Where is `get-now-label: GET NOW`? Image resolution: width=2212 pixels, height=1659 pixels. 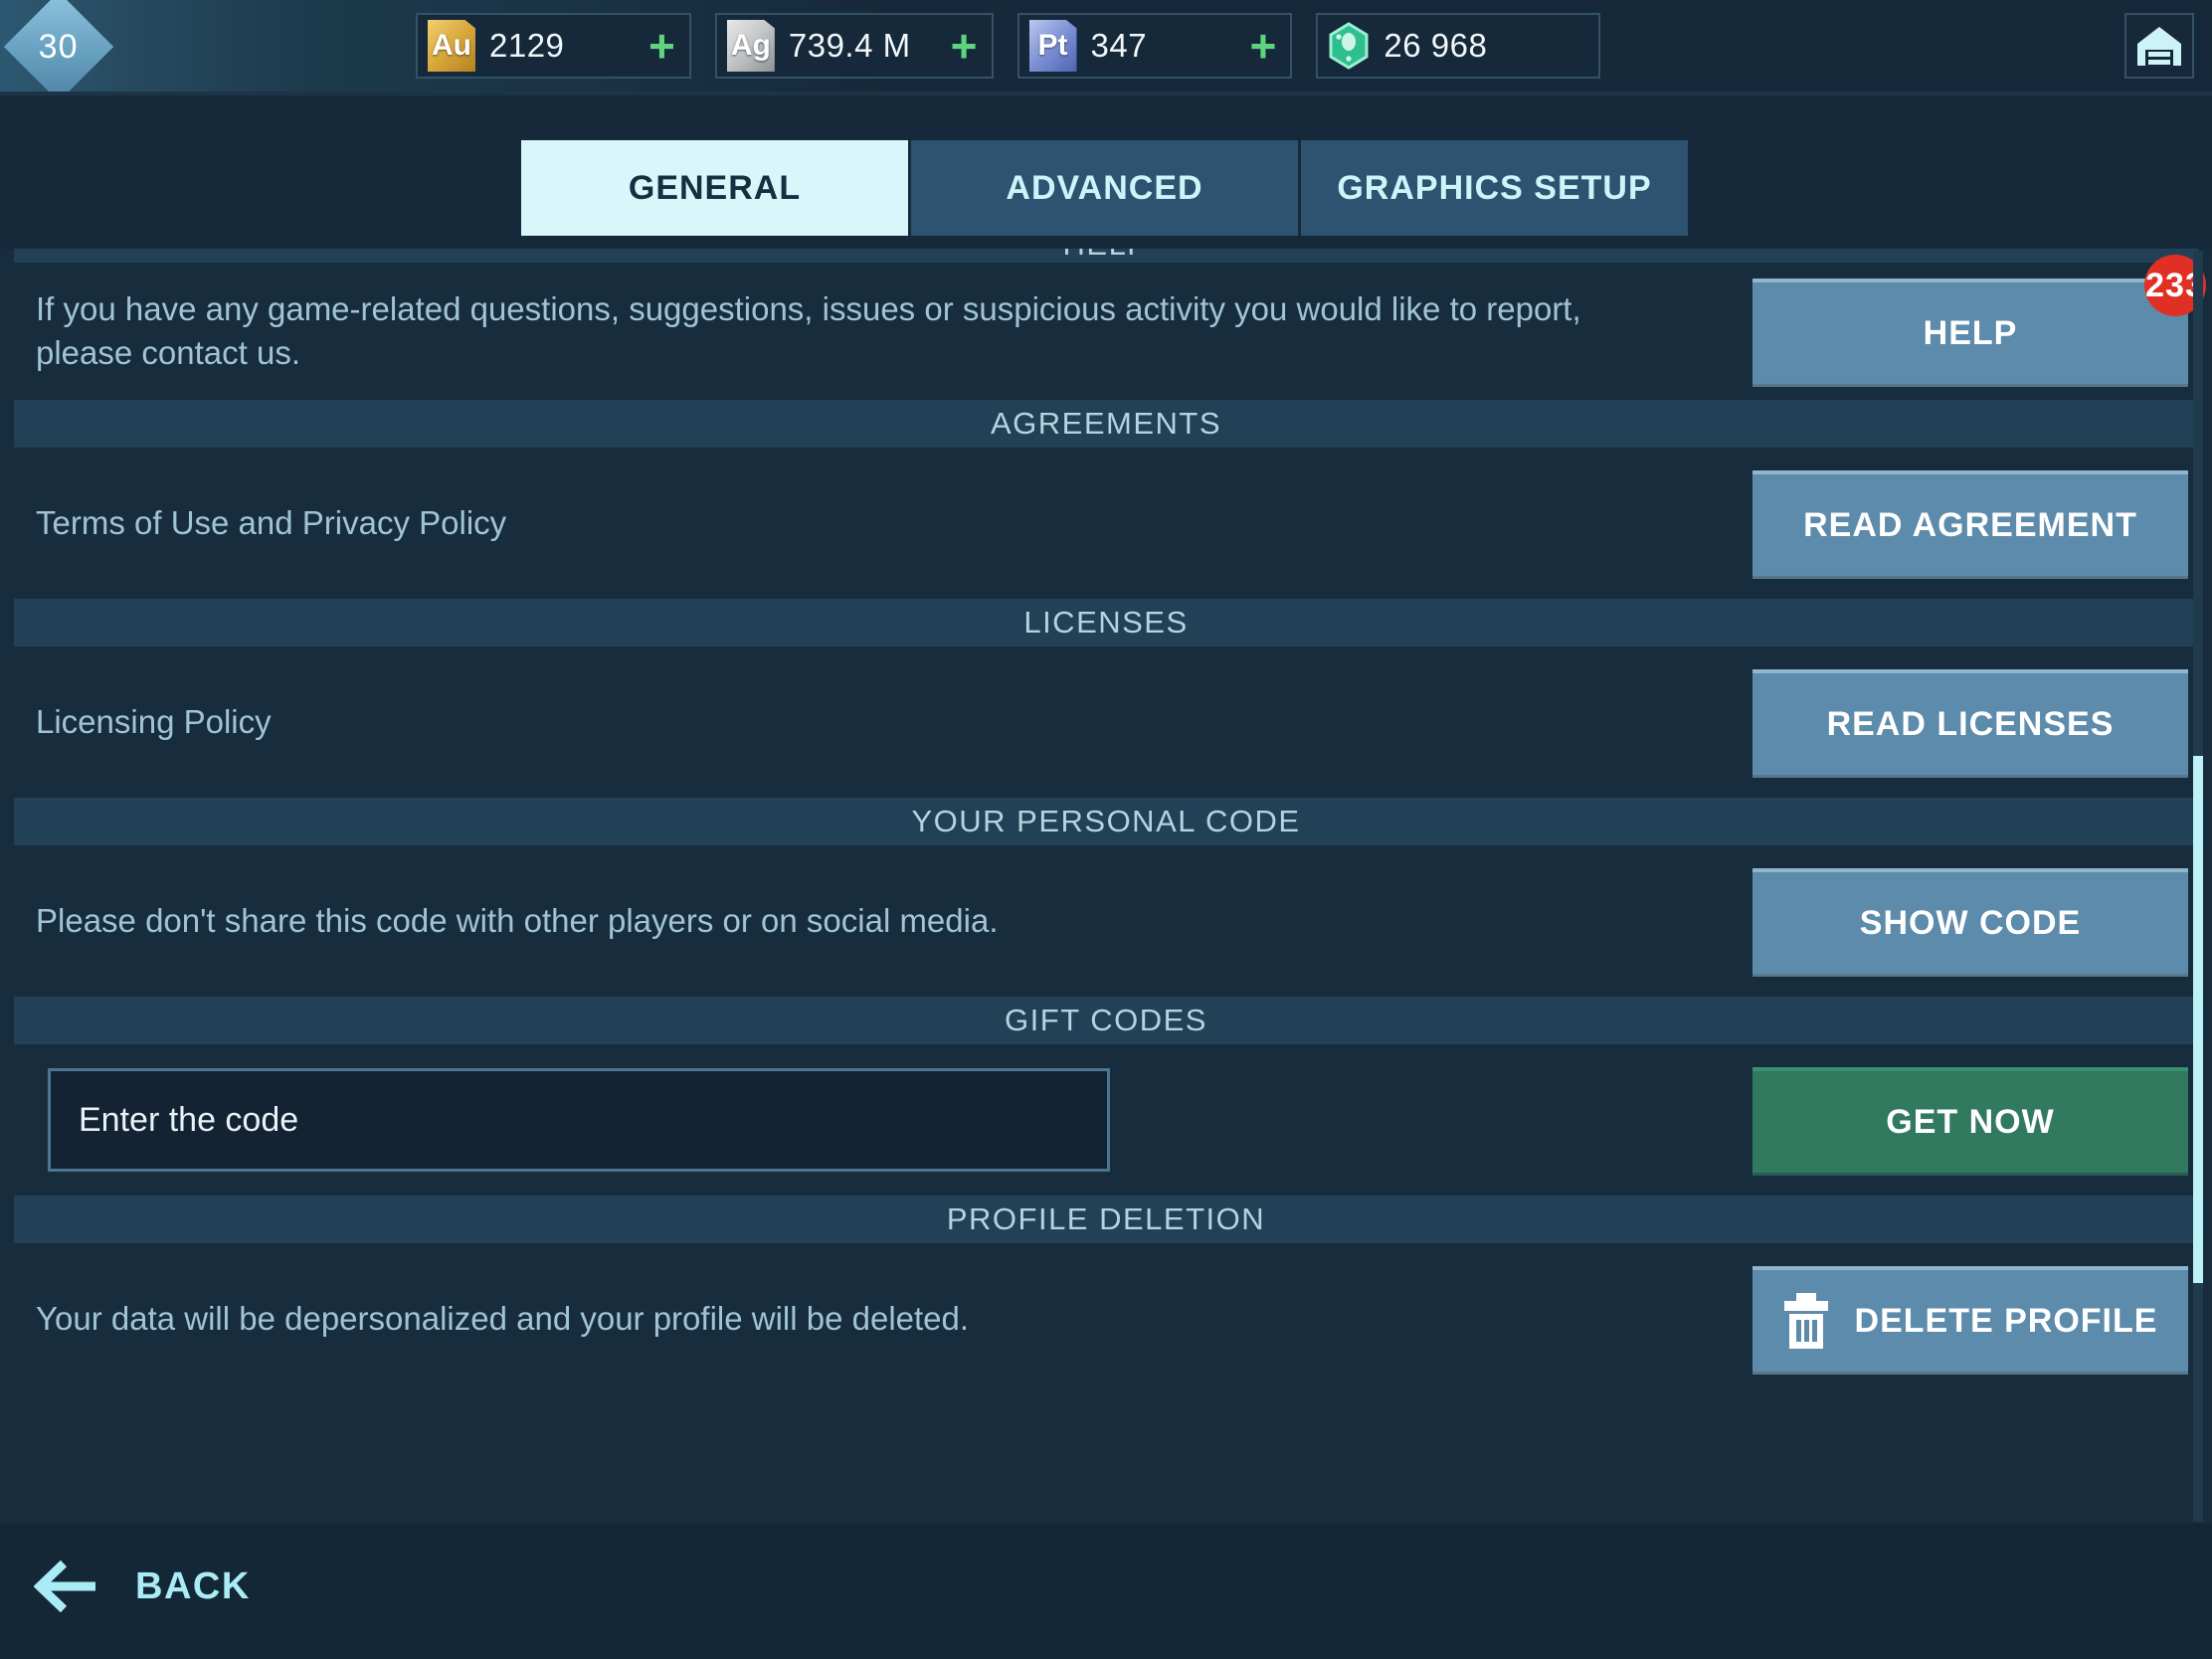 get-now-label: GET NOW is located at coordinates (1970, 1121).